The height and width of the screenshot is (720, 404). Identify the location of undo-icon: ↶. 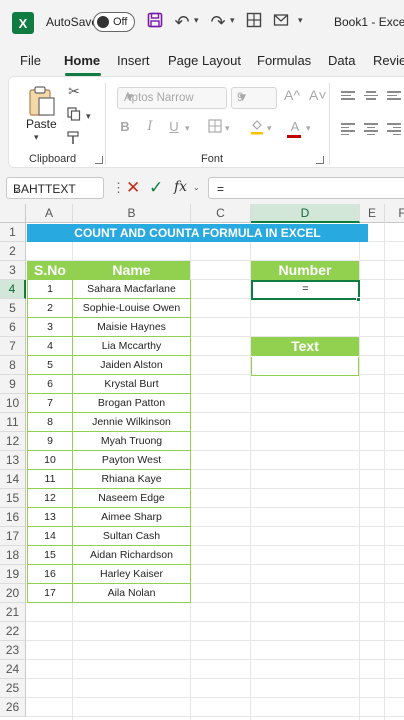
(182, 22).